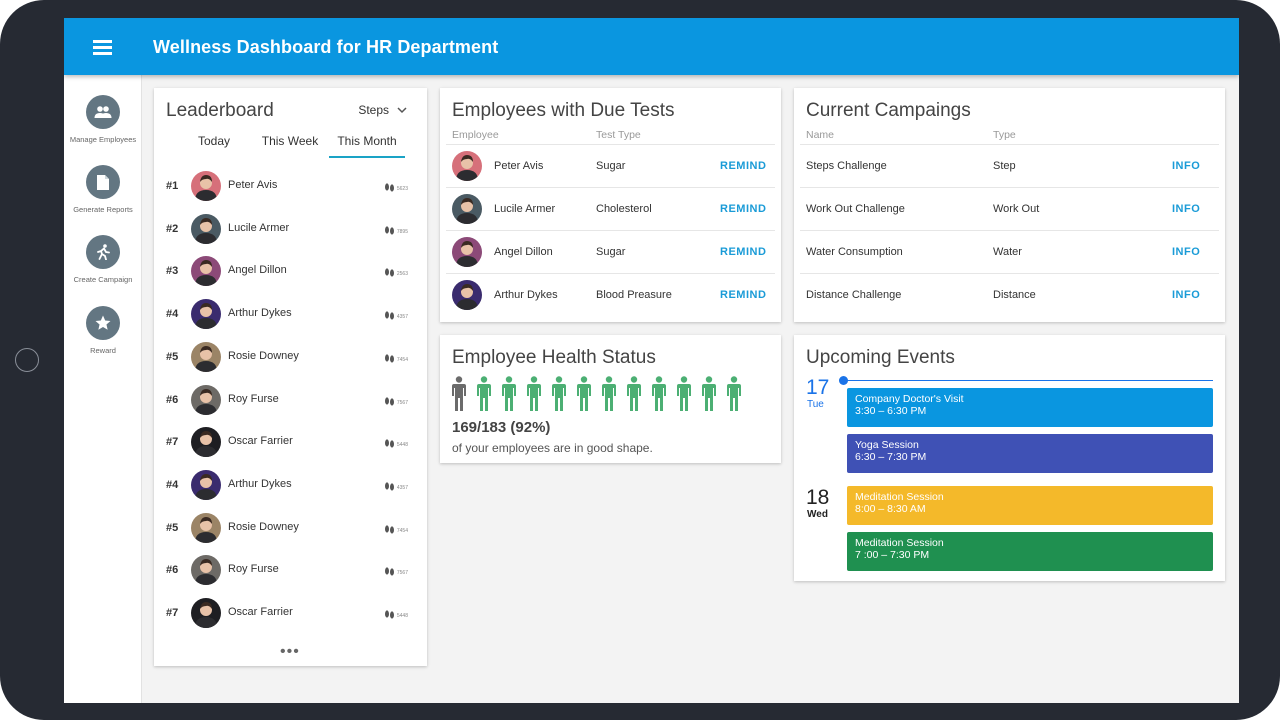  Describe the element at coordinates (290, 146) in the screenshot. I see `tab-this-week: This Week` at that location.